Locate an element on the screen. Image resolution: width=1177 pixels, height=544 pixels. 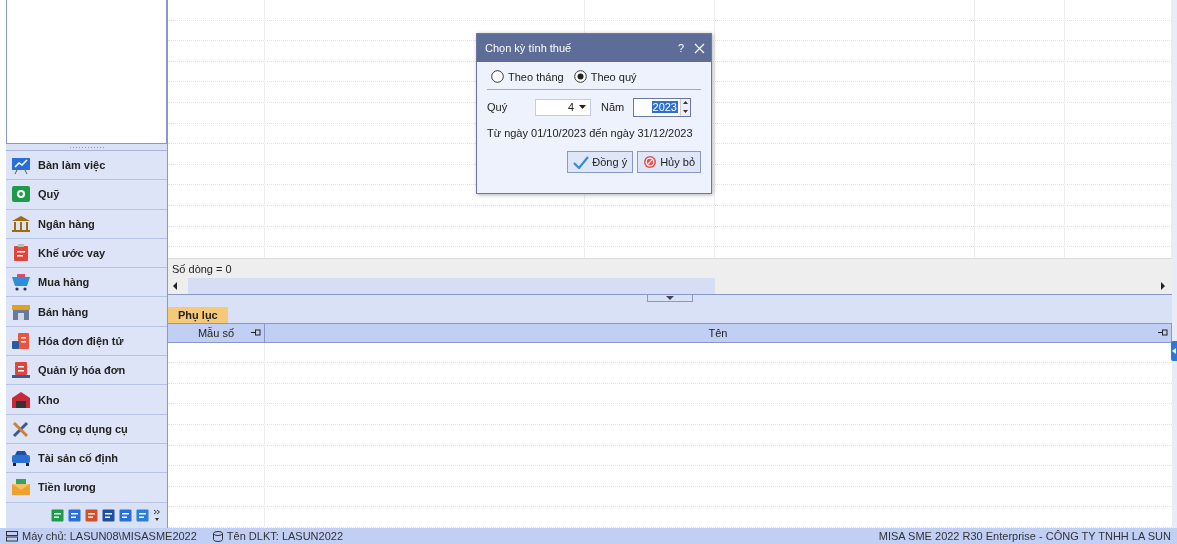
checkmark-icon is located at coordinates (581, 162).